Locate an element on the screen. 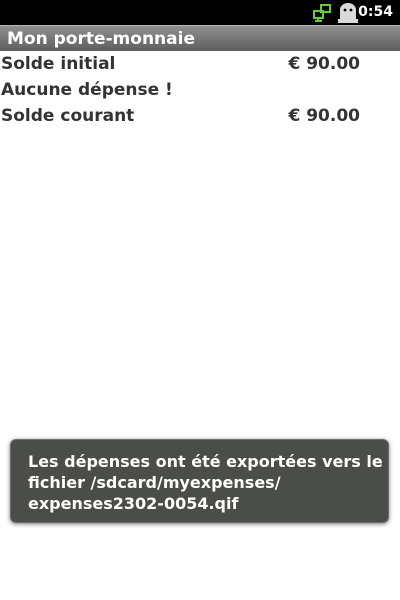 Image resolution: width=400 pixels, height=600 pixels. no-expense-row: Aucune dépense ! is located at coordinates (200, 91).